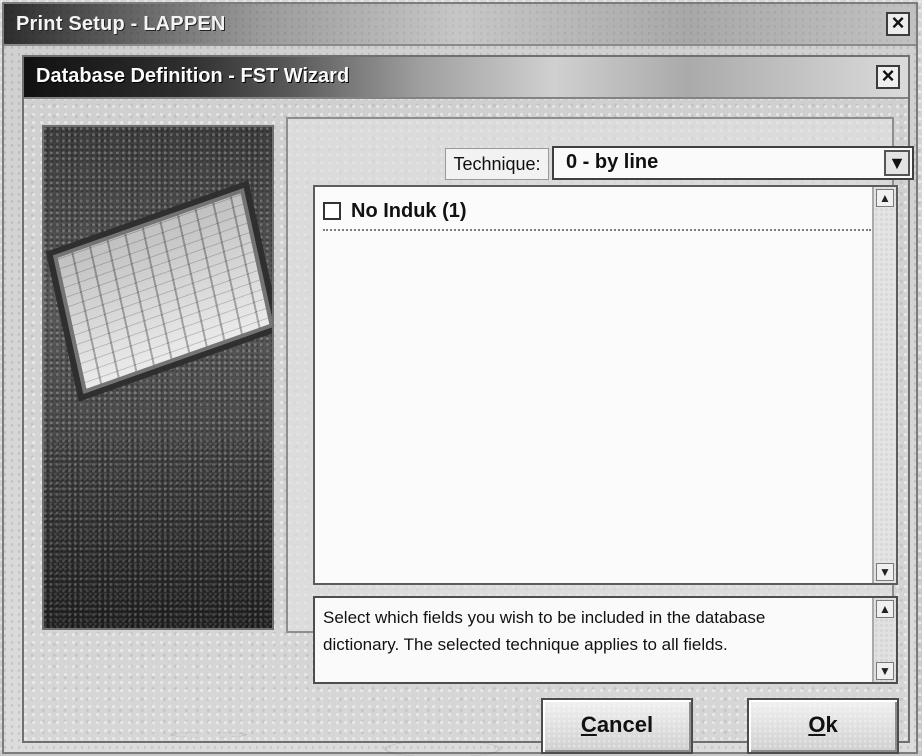 This screenshot has width=922, height=756. What do you see at coordinates (121, 24) in the screenshot?
I see `print-setup-title: Print Setup - LAPPEN` at bounding box center [121, 24].